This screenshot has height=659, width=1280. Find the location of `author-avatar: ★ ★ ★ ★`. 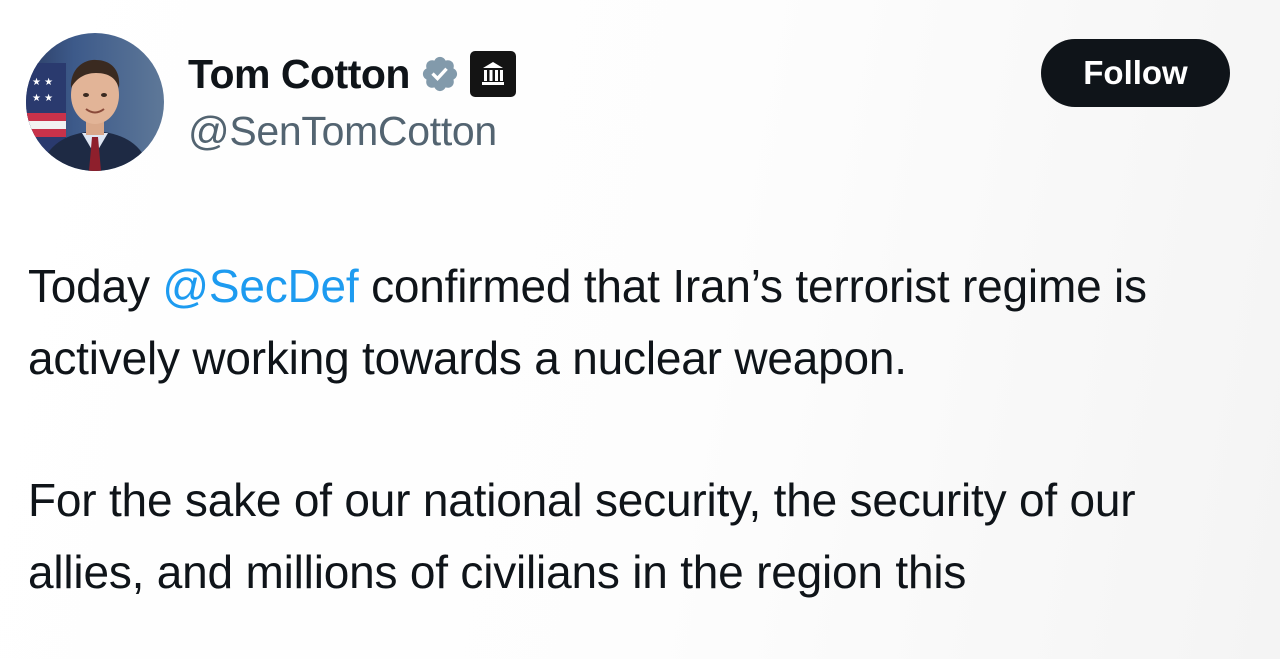

author-avatar: ★ ★ ★ ★ is located at coordinates (95, 102).